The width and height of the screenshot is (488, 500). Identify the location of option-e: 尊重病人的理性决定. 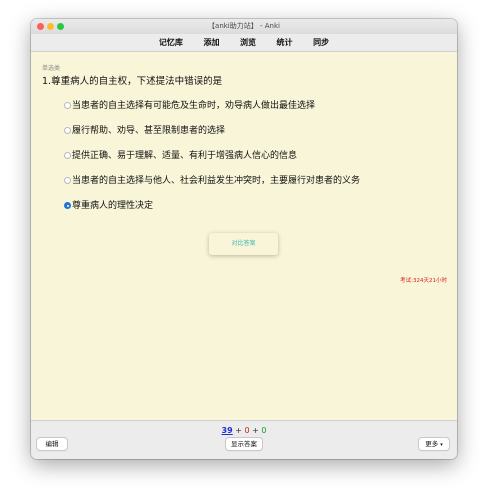
(108, 204).